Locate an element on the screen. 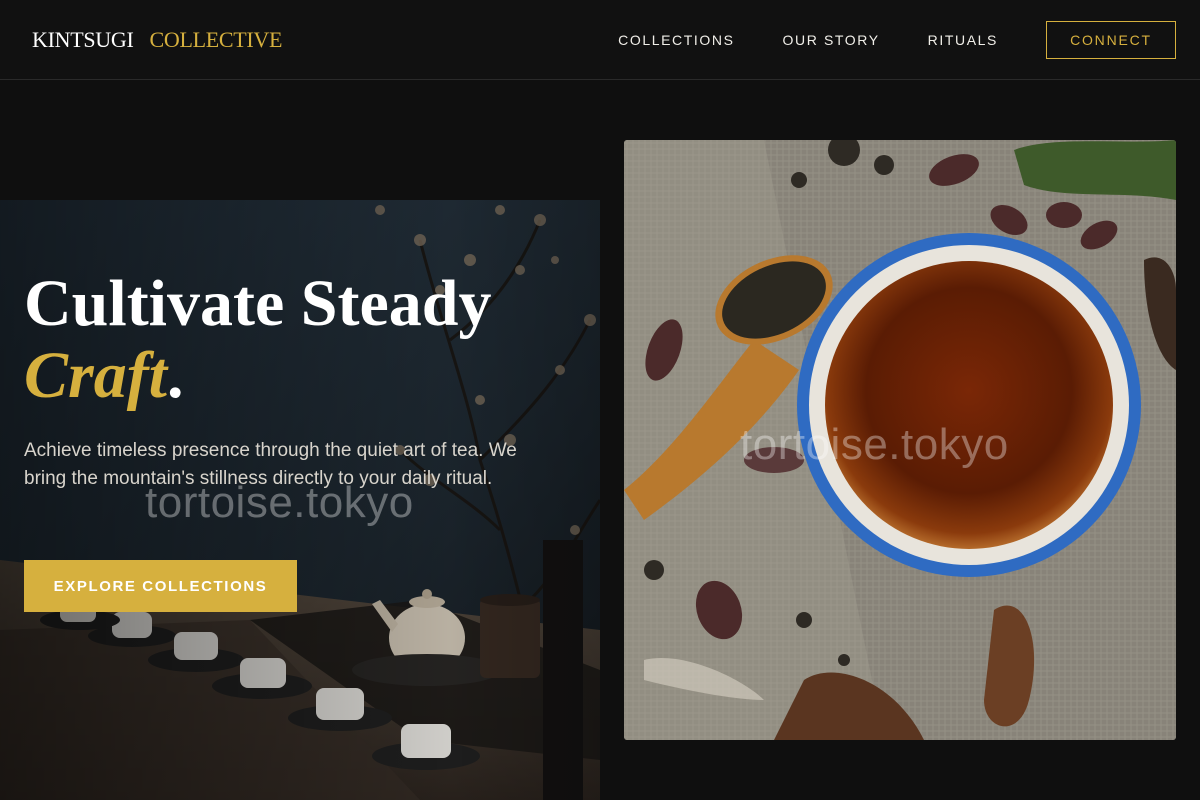 The height and width of the screenshot is (800, 1200). hero-title-period: . is located at coordinates (175, 375).